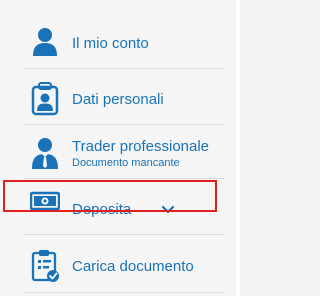  I want to click on menu-item-personal-data: Dati personali, so click(118, 100).